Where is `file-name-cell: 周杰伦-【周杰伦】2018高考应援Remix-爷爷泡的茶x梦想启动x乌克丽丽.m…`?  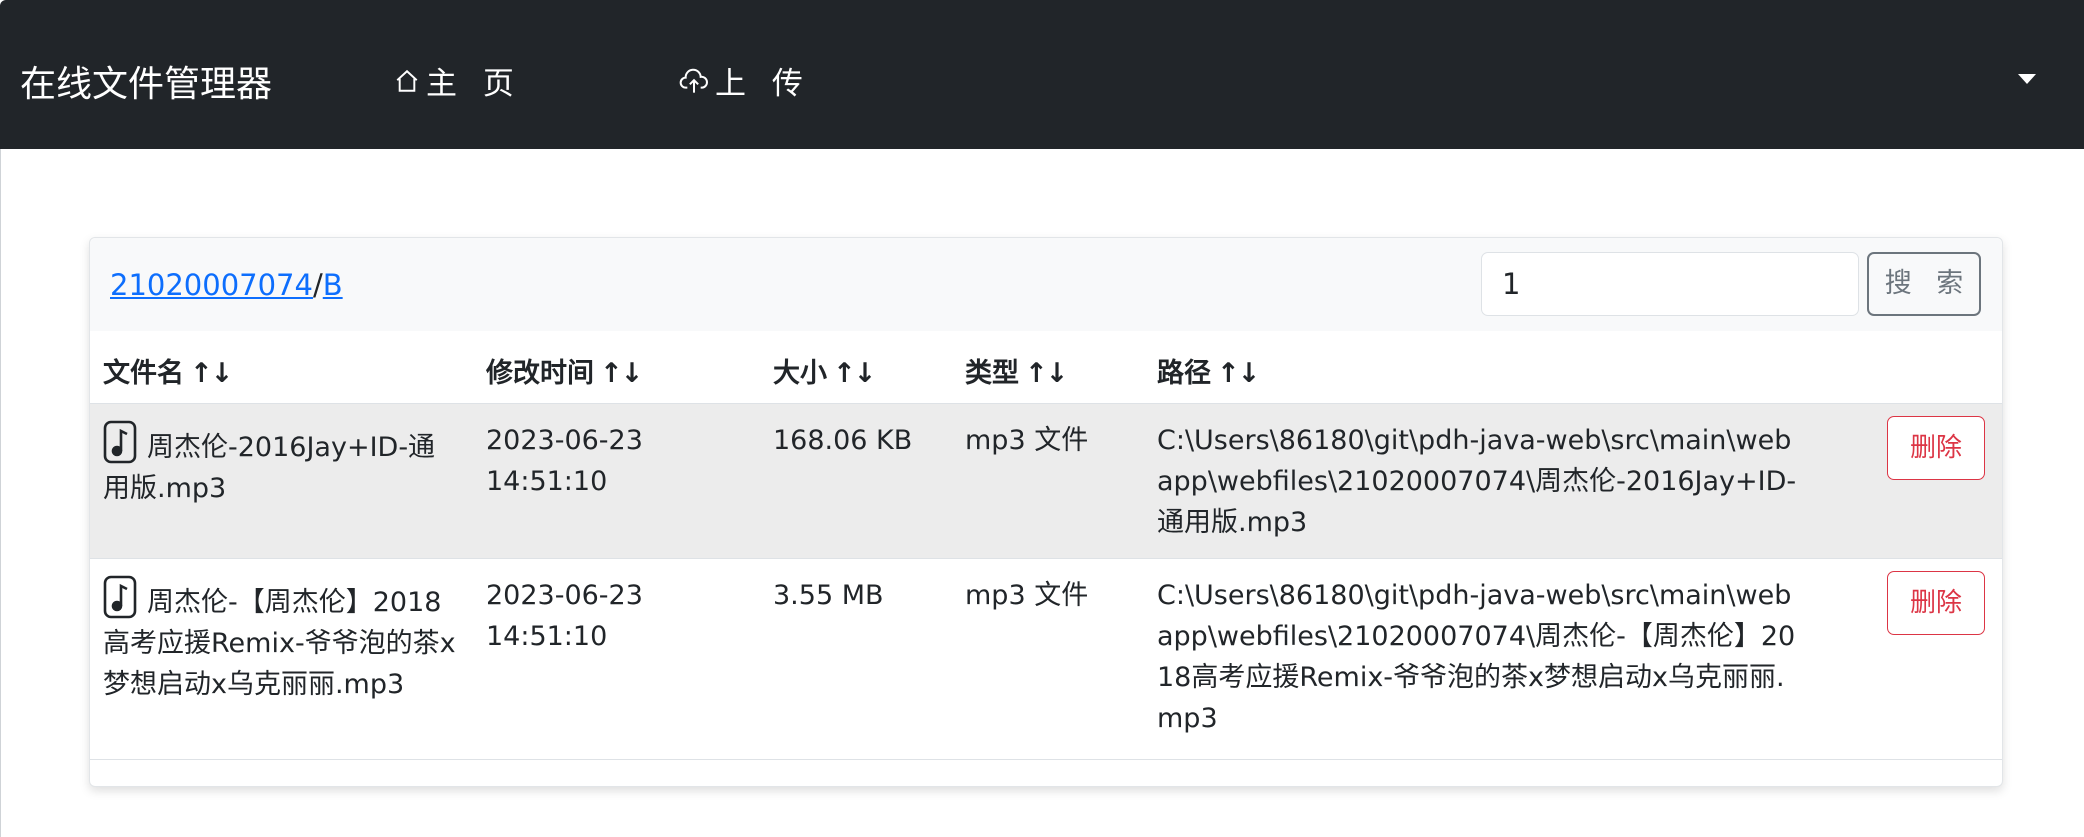
file-name-cell: 周杰伦-【周杰伦】2018高考应援Remix-爷爷泡的茶x梦想启动x乌克丽丽.m… is located at coordinates (280, 640).